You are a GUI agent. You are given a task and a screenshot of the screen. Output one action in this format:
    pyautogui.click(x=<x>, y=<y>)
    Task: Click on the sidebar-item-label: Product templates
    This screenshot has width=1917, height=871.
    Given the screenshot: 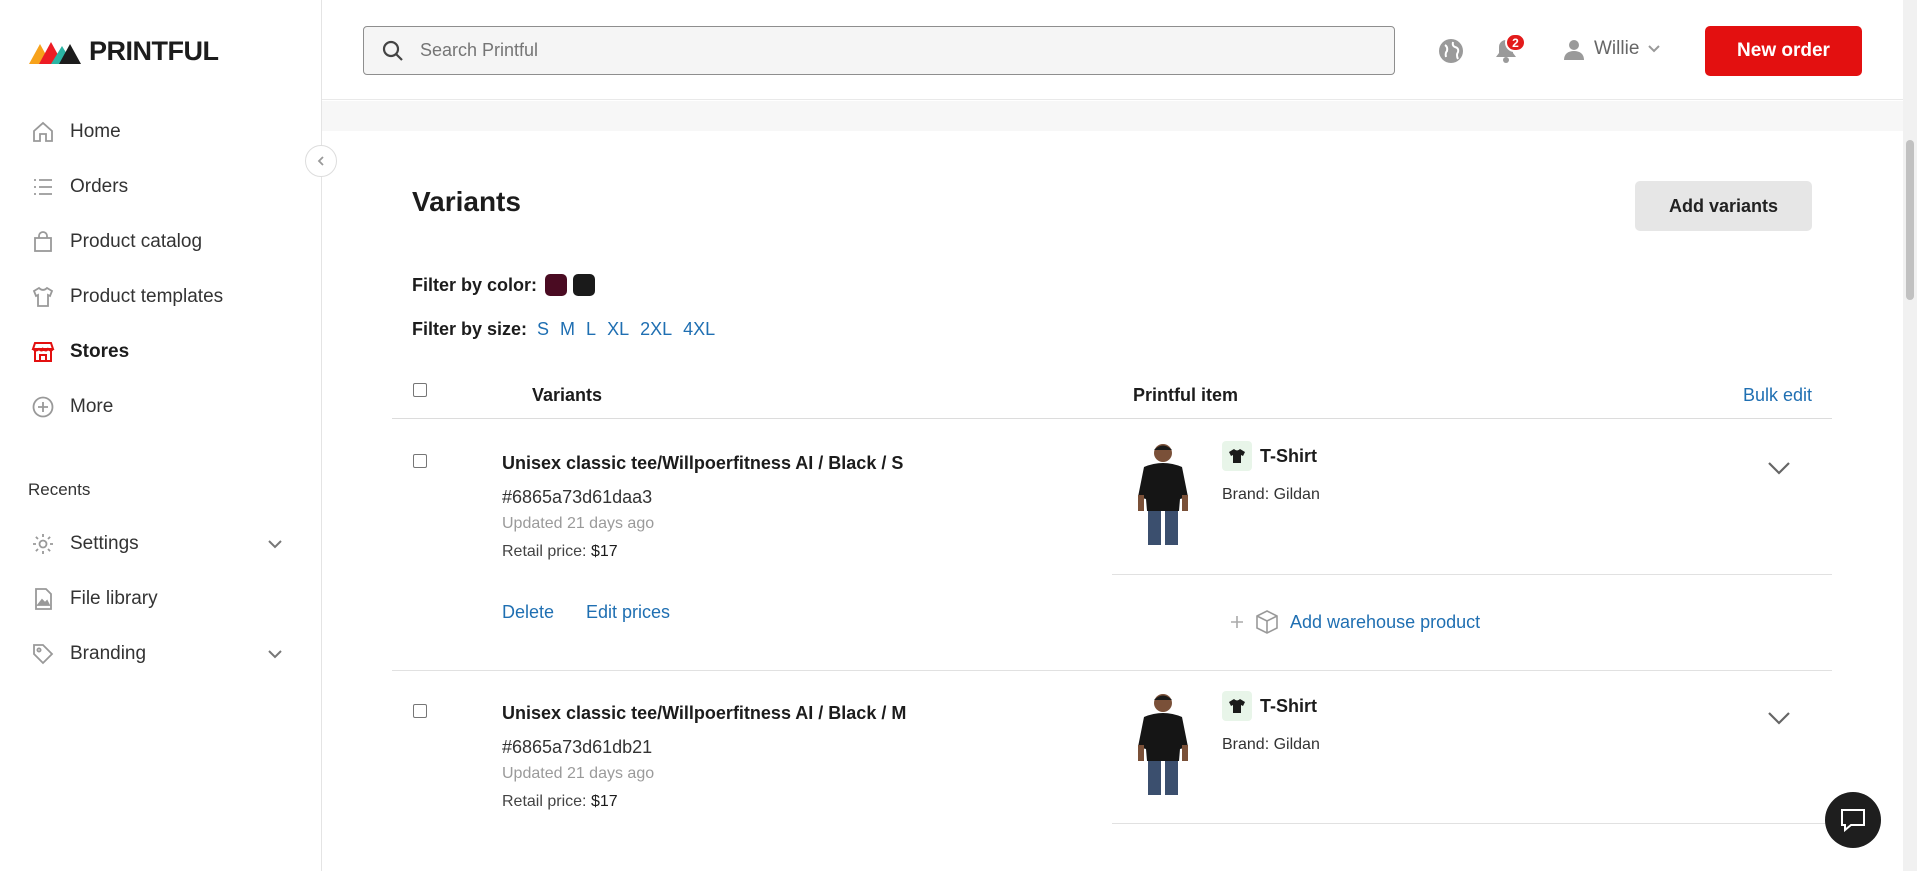 What is the action you would take?
    pyautogui.click(x=147, y=296)
    